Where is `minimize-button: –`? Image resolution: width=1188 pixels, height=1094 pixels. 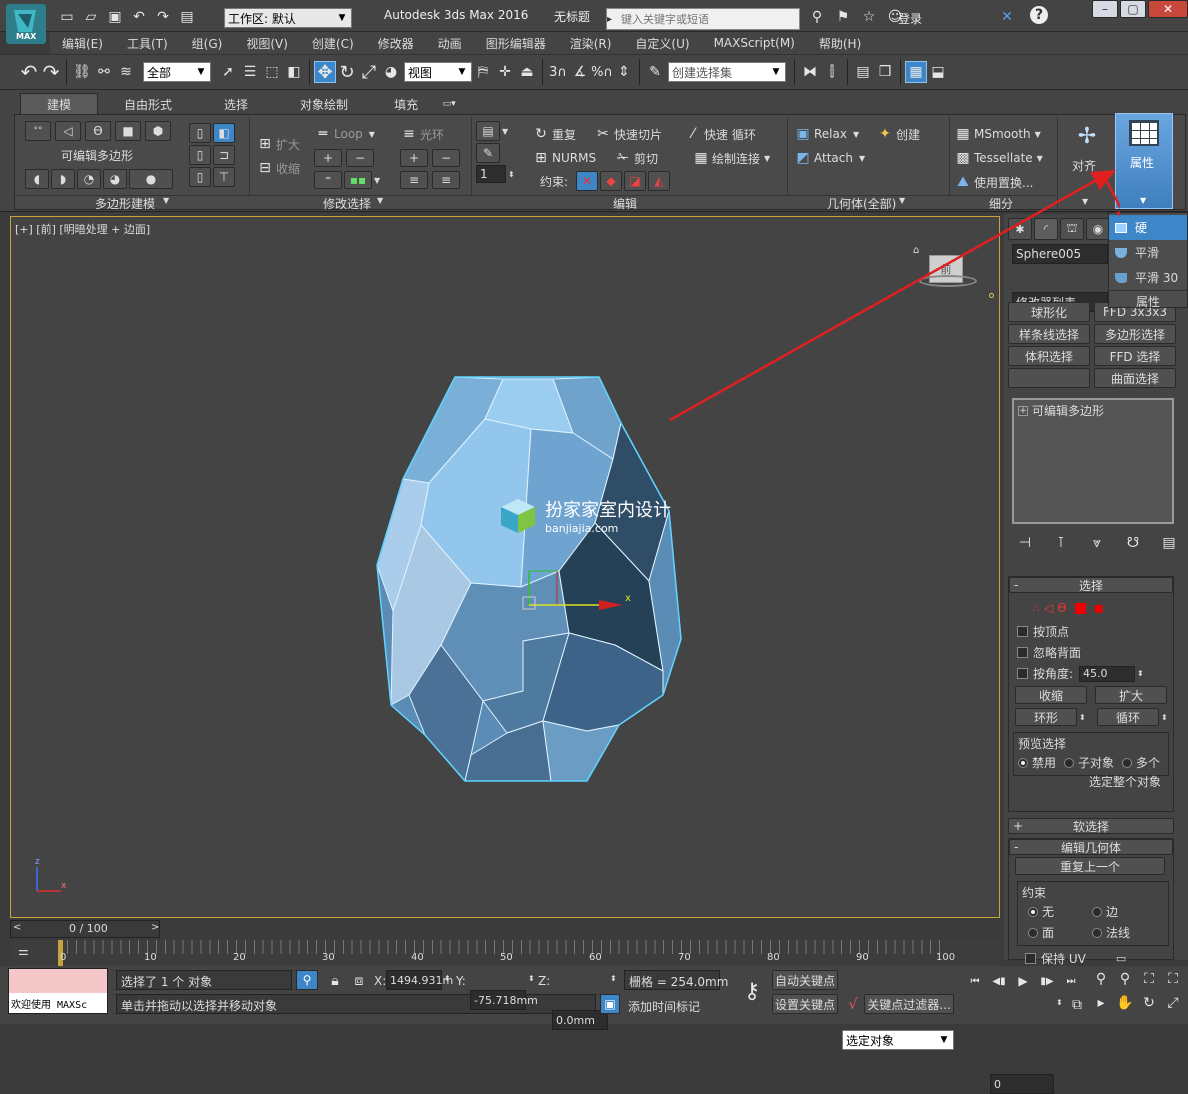
minimize-button: – is located at coordinates (1105, 9).